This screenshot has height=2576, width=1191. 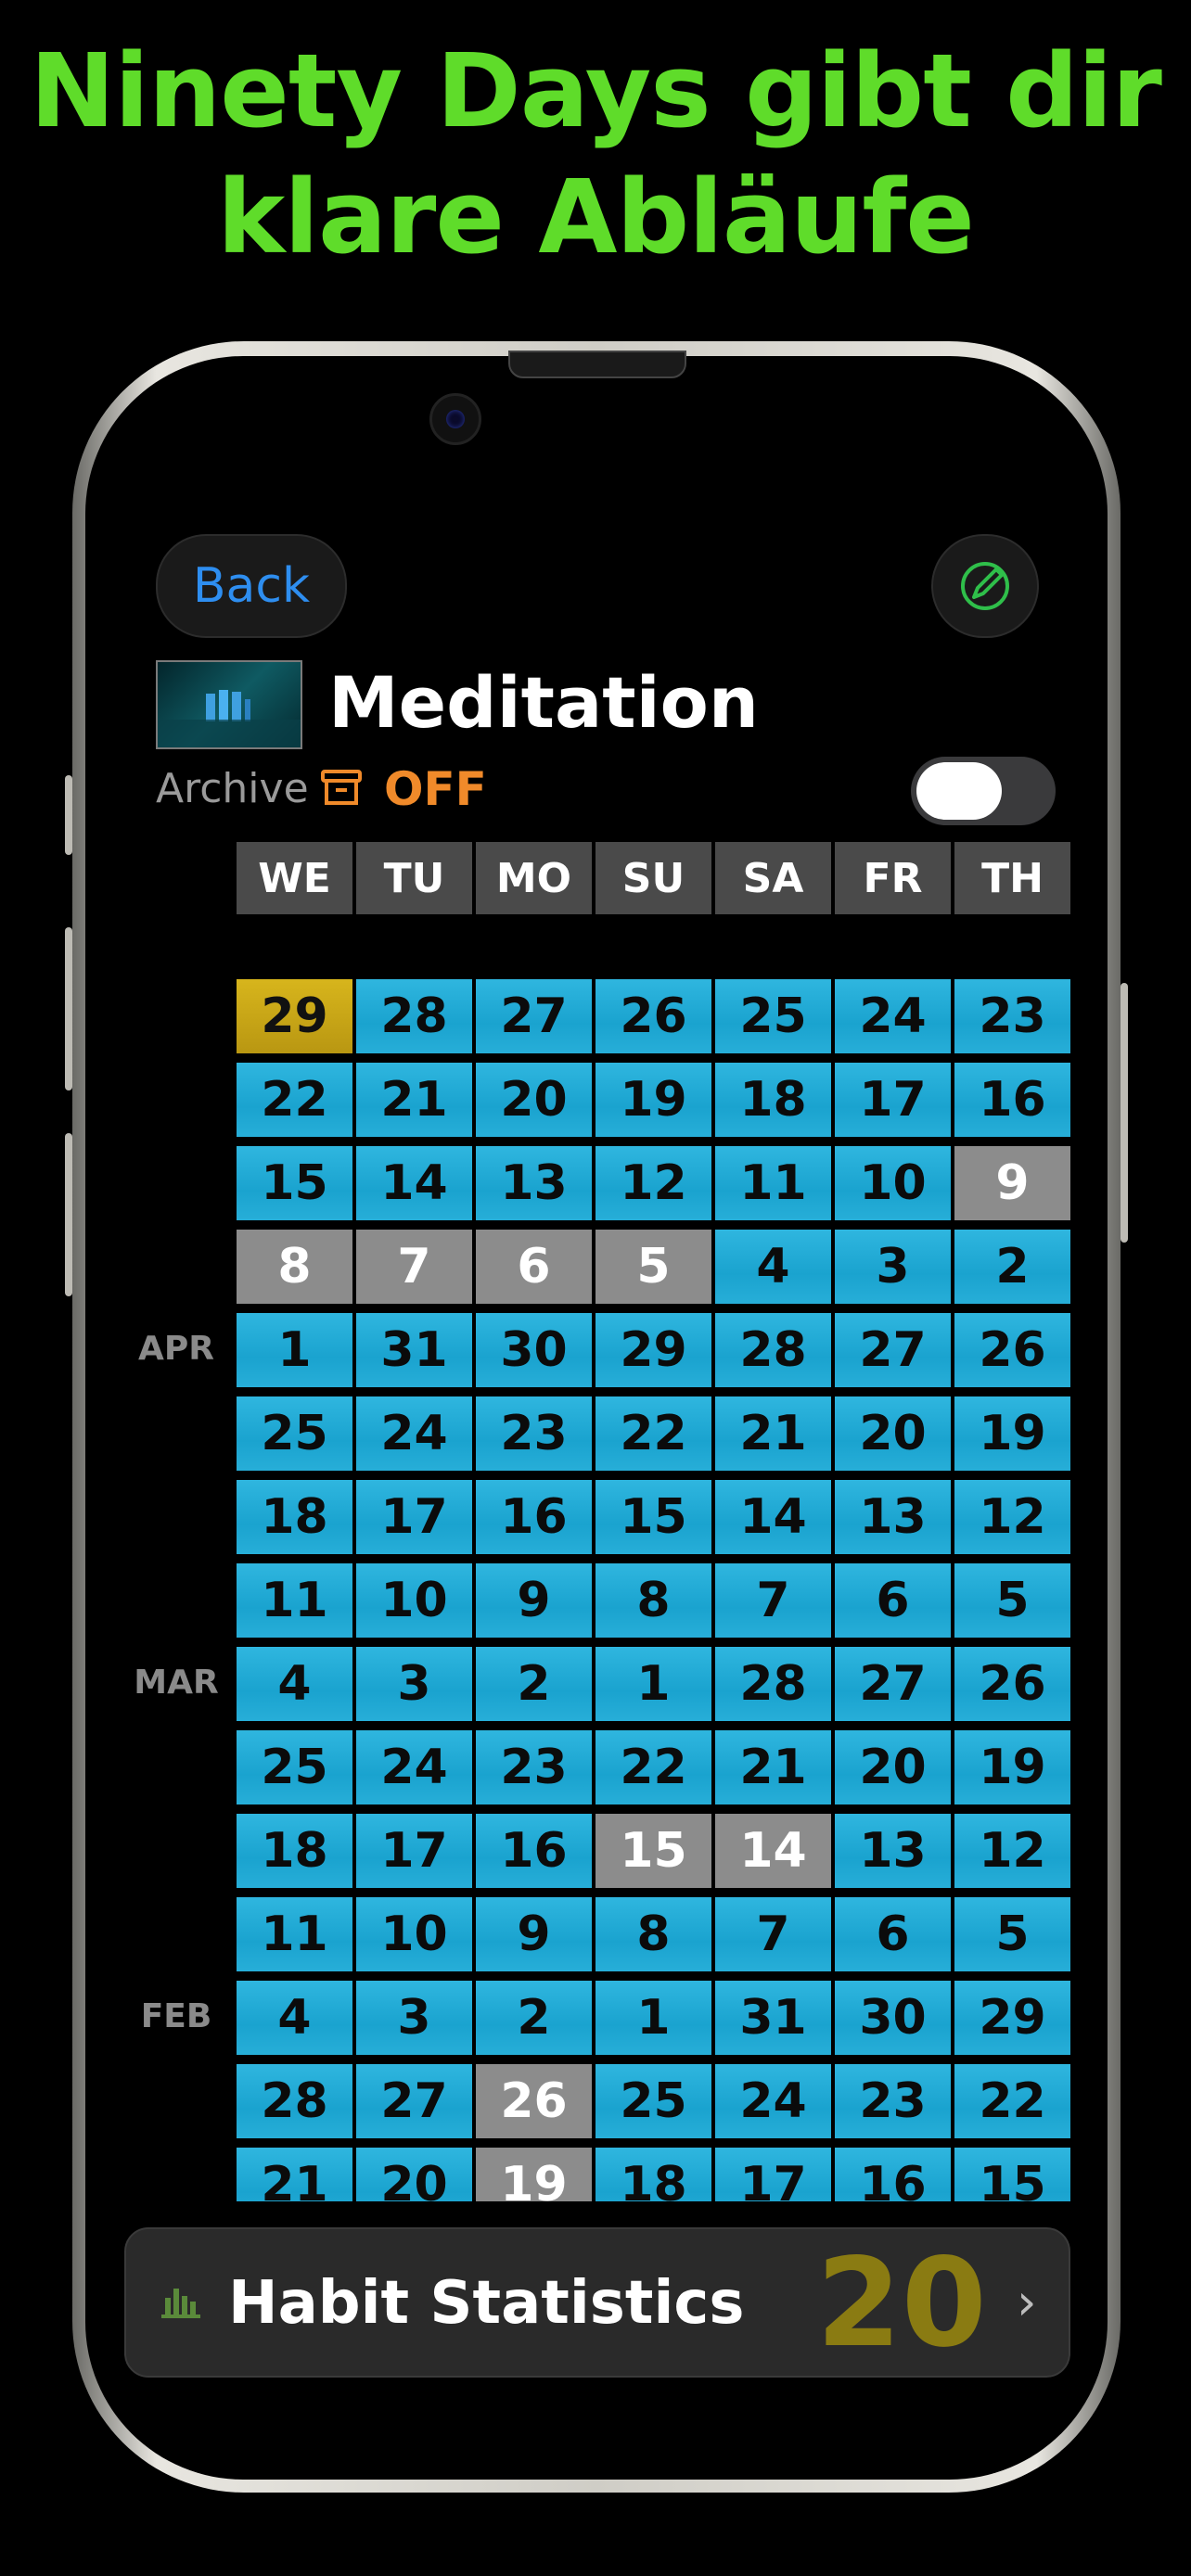 I want to click on edit-button, so click(x=985, y=586).